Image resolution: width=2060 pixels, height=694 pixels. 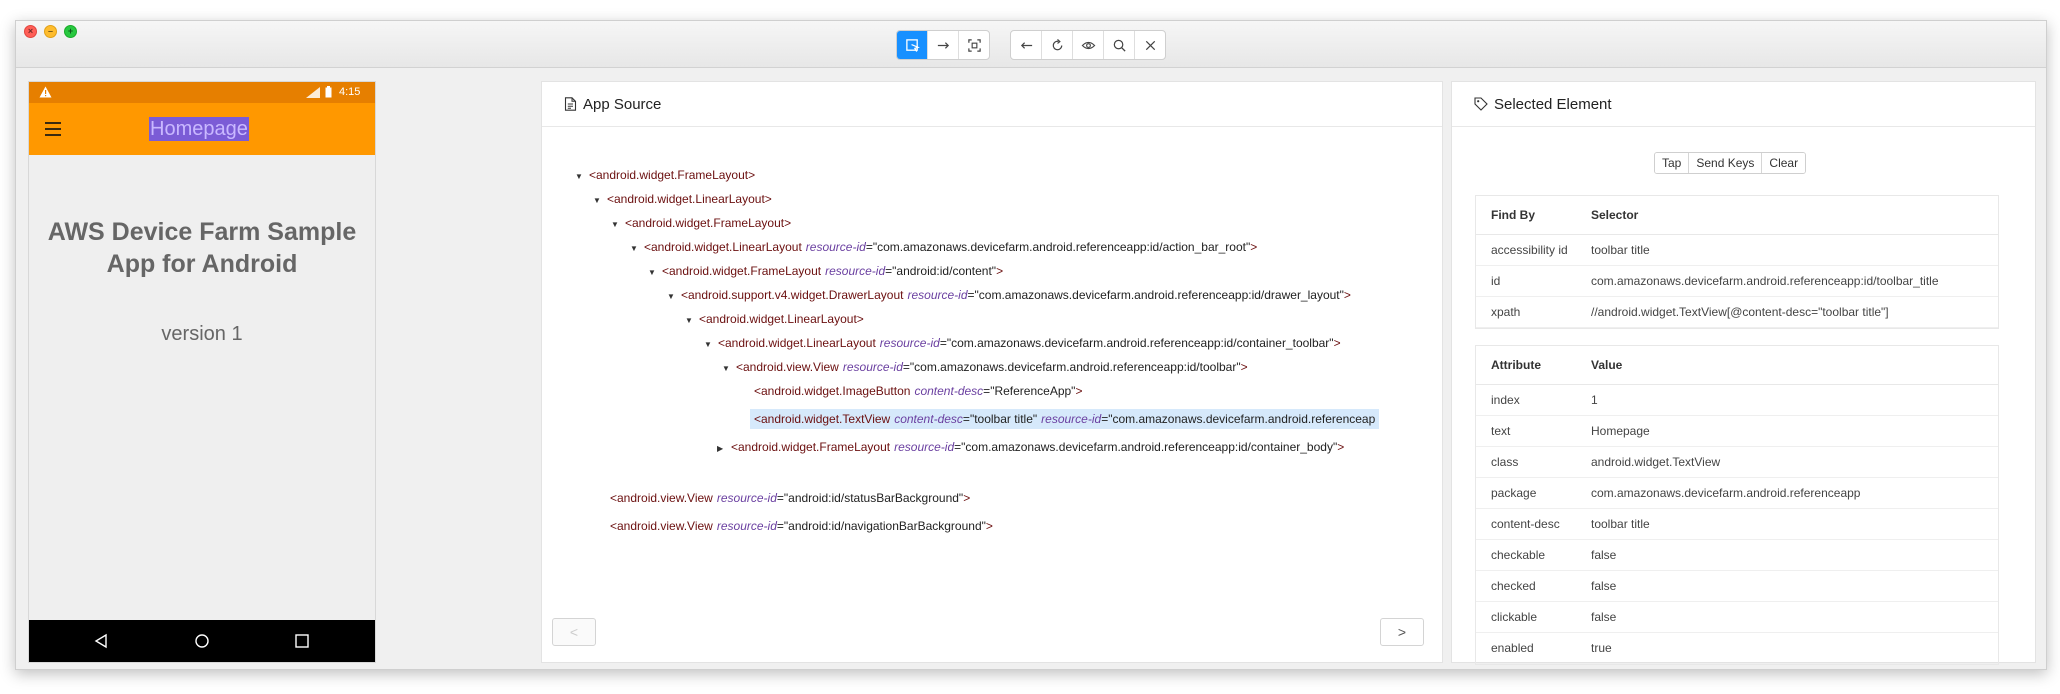 What do you see at coordinates (1743, 104) in the screenshot?
I see `selected-element-header: Selected Element` at bounding box center [1743, 104].